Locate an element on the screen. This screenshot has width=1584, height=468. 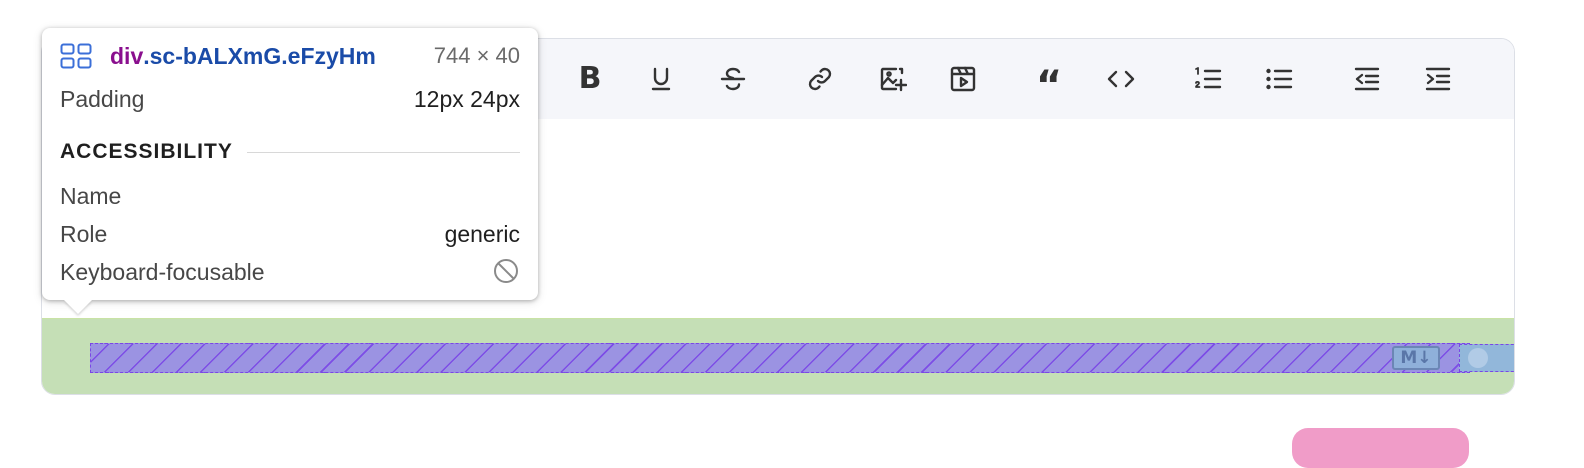
link-button is located at coordinates (820, 79).